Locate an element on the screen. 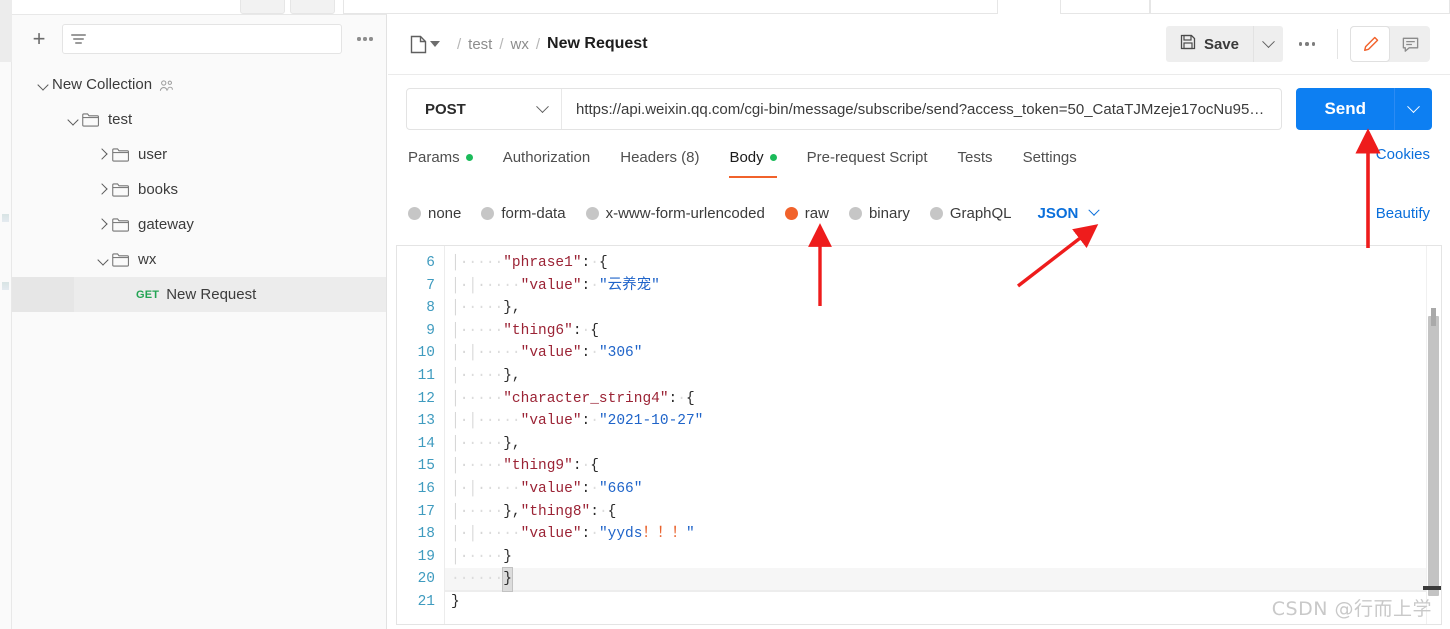 The image size is (1450, 629). code-token: } is located at coordinates (455, 601).